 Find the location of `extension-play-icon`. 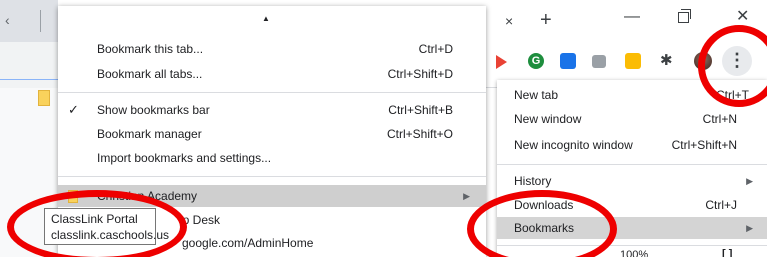

extension-play-icon is located at coordinates (501, 62).